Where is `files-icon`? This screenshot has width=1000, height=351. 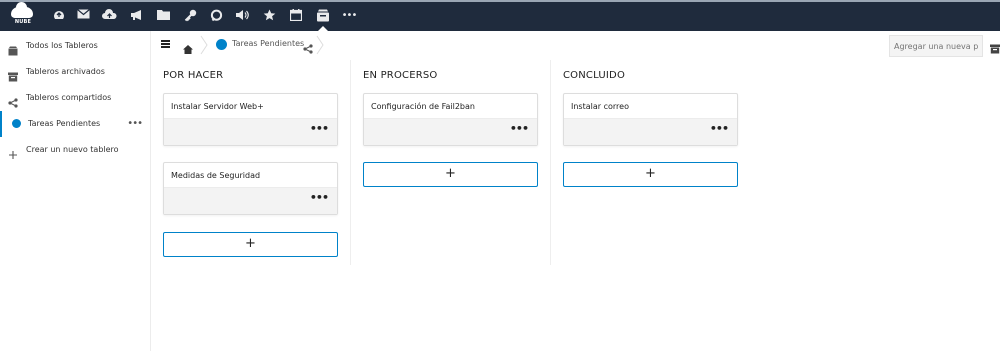
files-icon is located at coordinates (163, 16).